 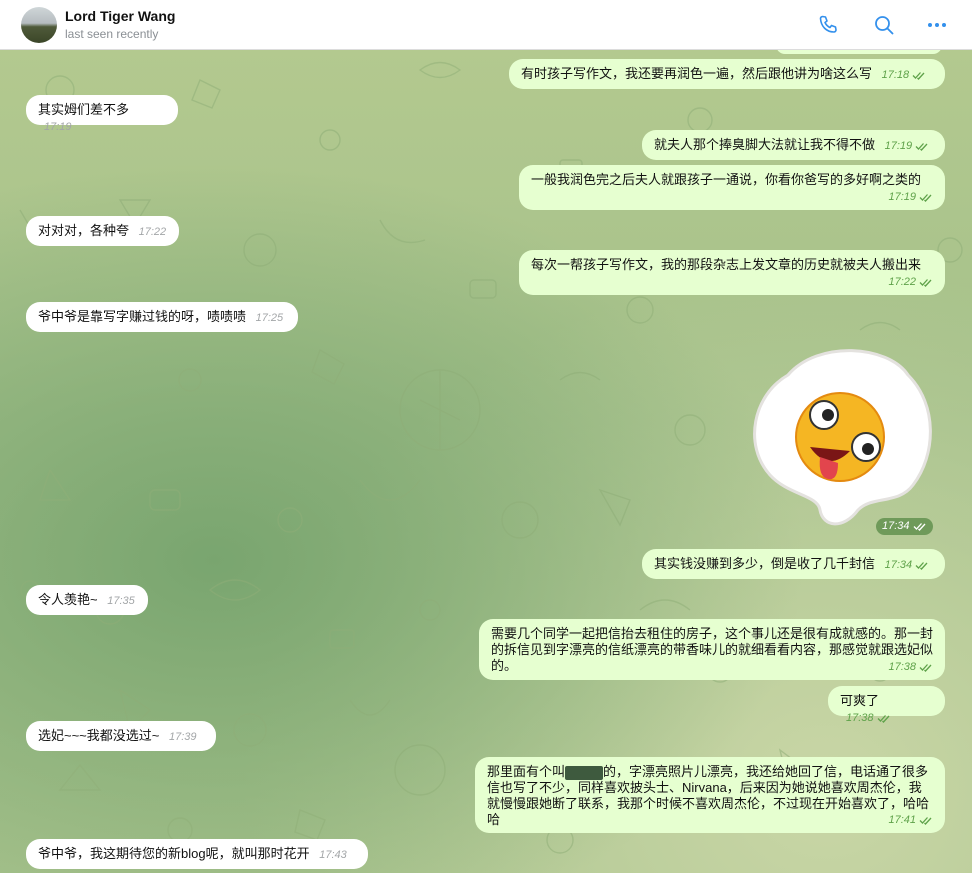 What do you see at coordinates (765, 144) in the screenshot?
I see `message-text: 就夫人那个捧臭脚大法就让我不得不做` at bounding box center [765, 144].